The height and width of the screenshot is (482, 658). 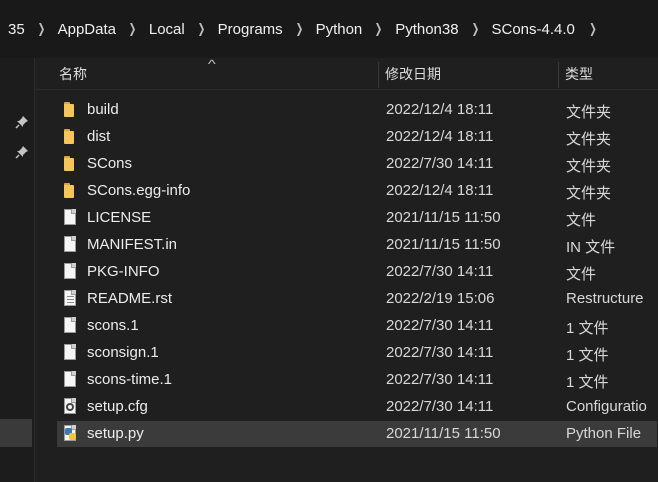 I want to click on file-row: SCons.egg-info 2022/12/4 18:11 文件夹, so click(x=357, y=191).